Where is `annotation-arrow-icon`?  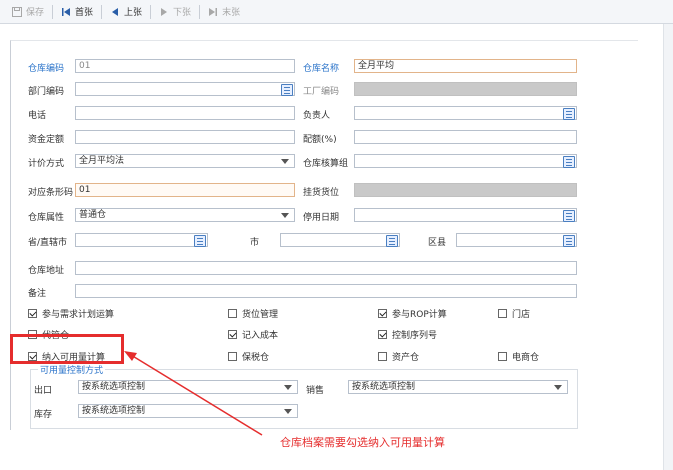 annotation-arrow-icon is located at coordinates (193, 393).